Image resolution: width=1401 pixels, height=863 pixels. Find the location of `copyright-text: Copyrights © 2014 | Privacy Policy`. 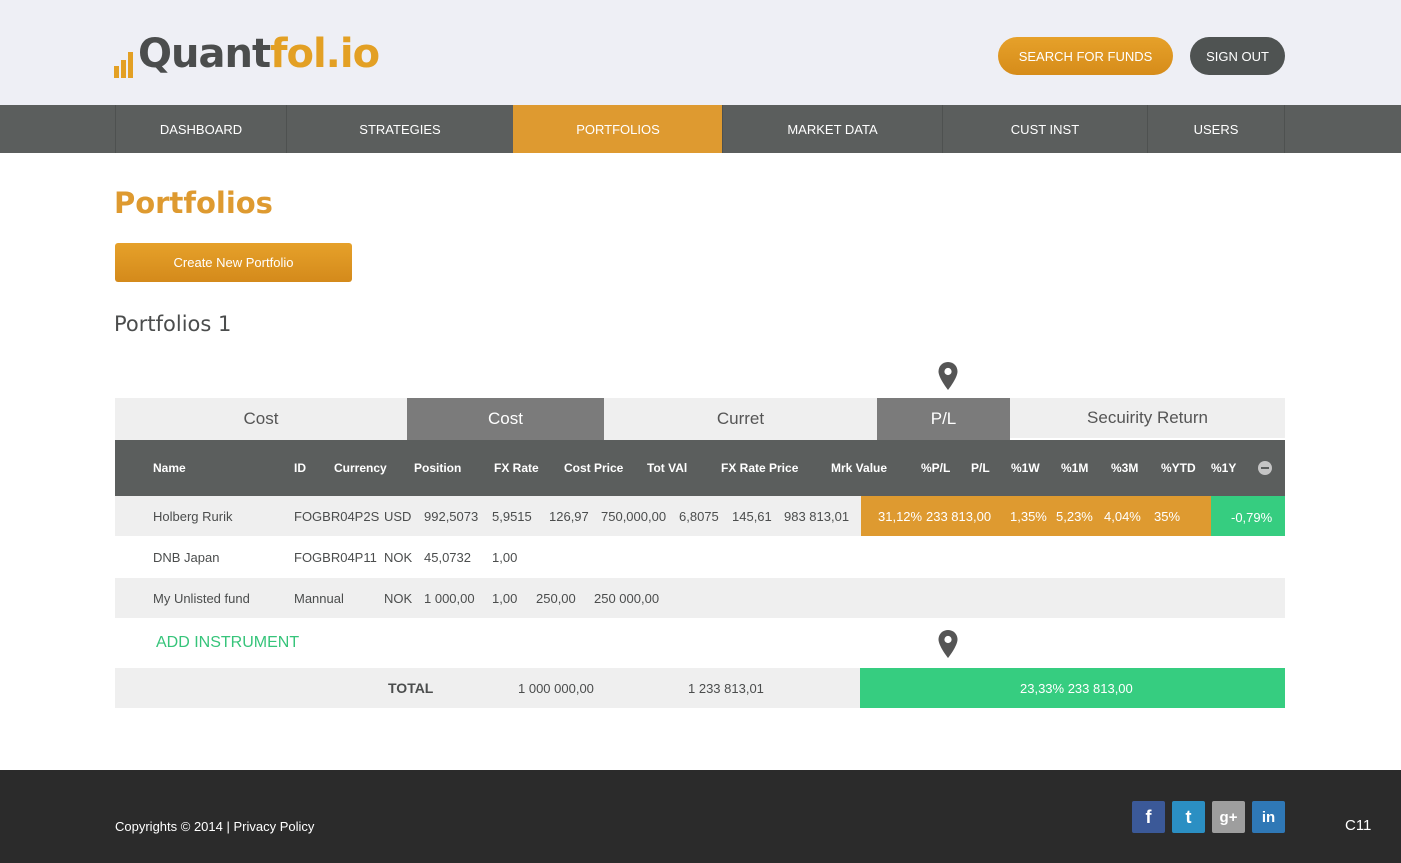

copyright-text: Copyrights © 2014 | Privacy Policy is located at coordinates (214, 826).